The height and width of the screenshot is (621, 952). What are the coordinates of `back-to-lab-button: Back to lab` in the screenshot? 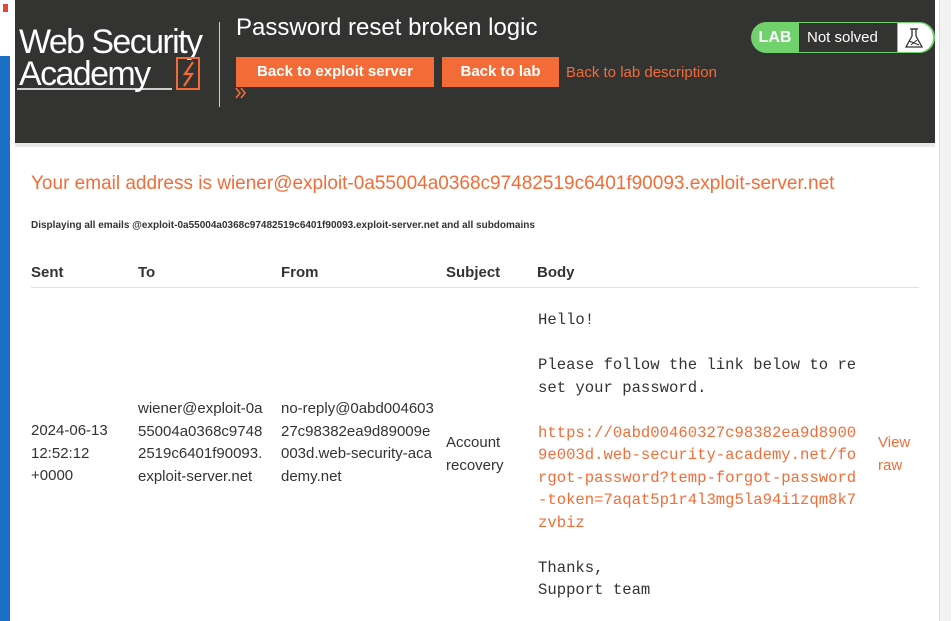 It's located at (500, 72).